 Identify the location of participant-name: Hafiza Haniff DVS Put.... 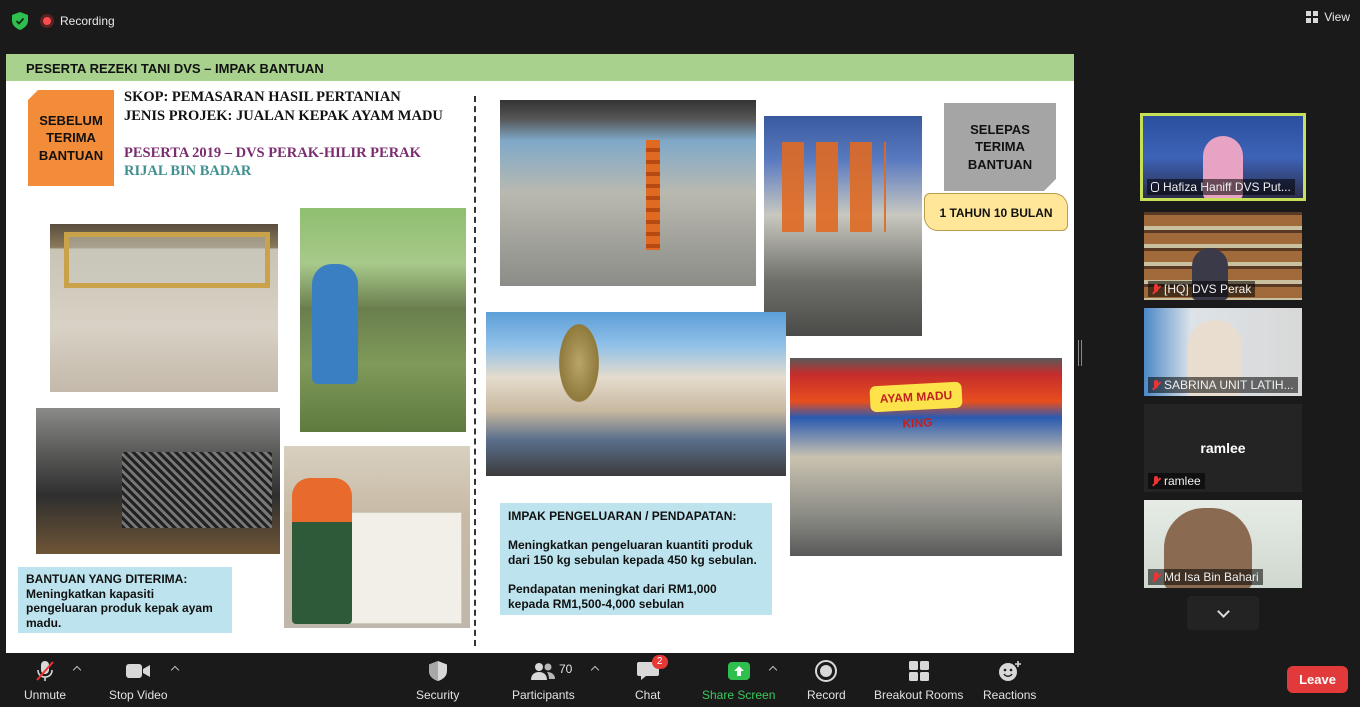
(1227, 187).